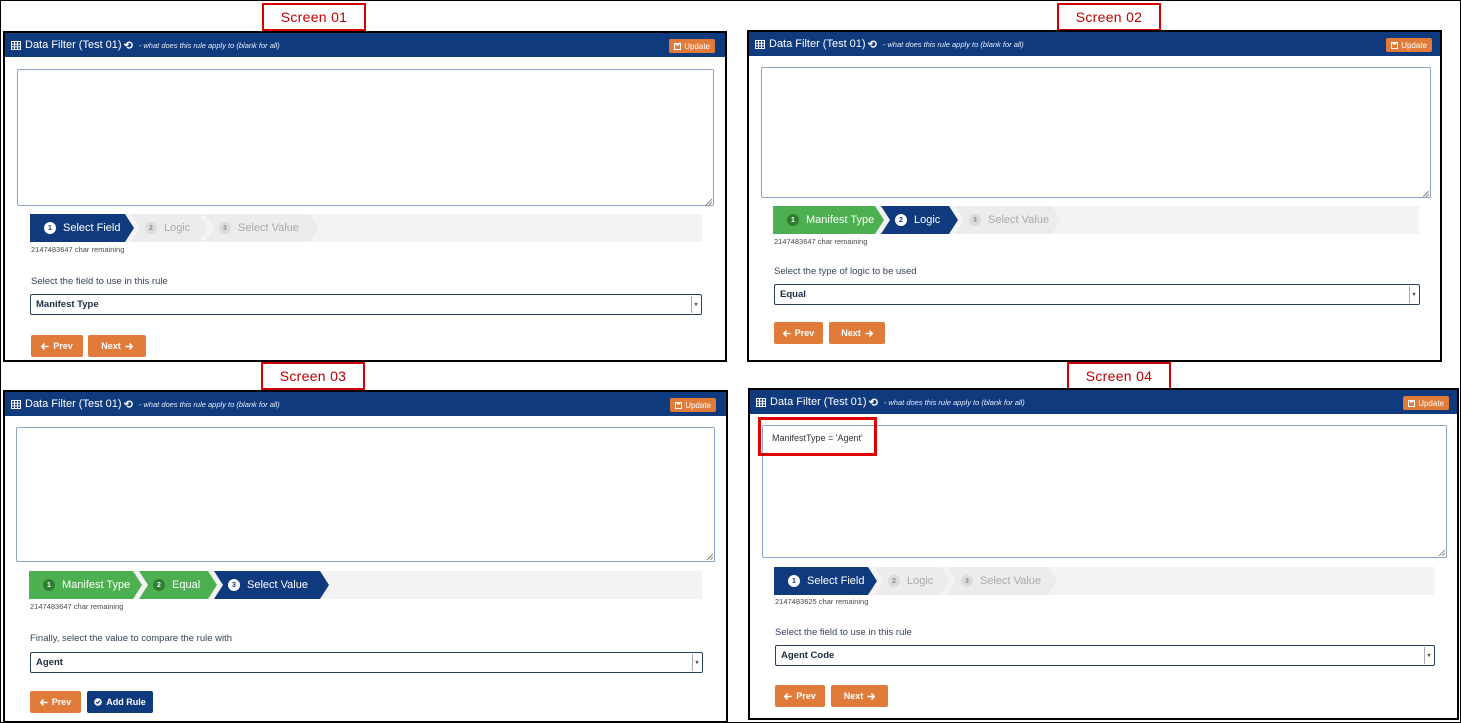 The image size is (1461, 723). I want to click on field-prompt: Select the field to use in this rule, so click(99, 281).